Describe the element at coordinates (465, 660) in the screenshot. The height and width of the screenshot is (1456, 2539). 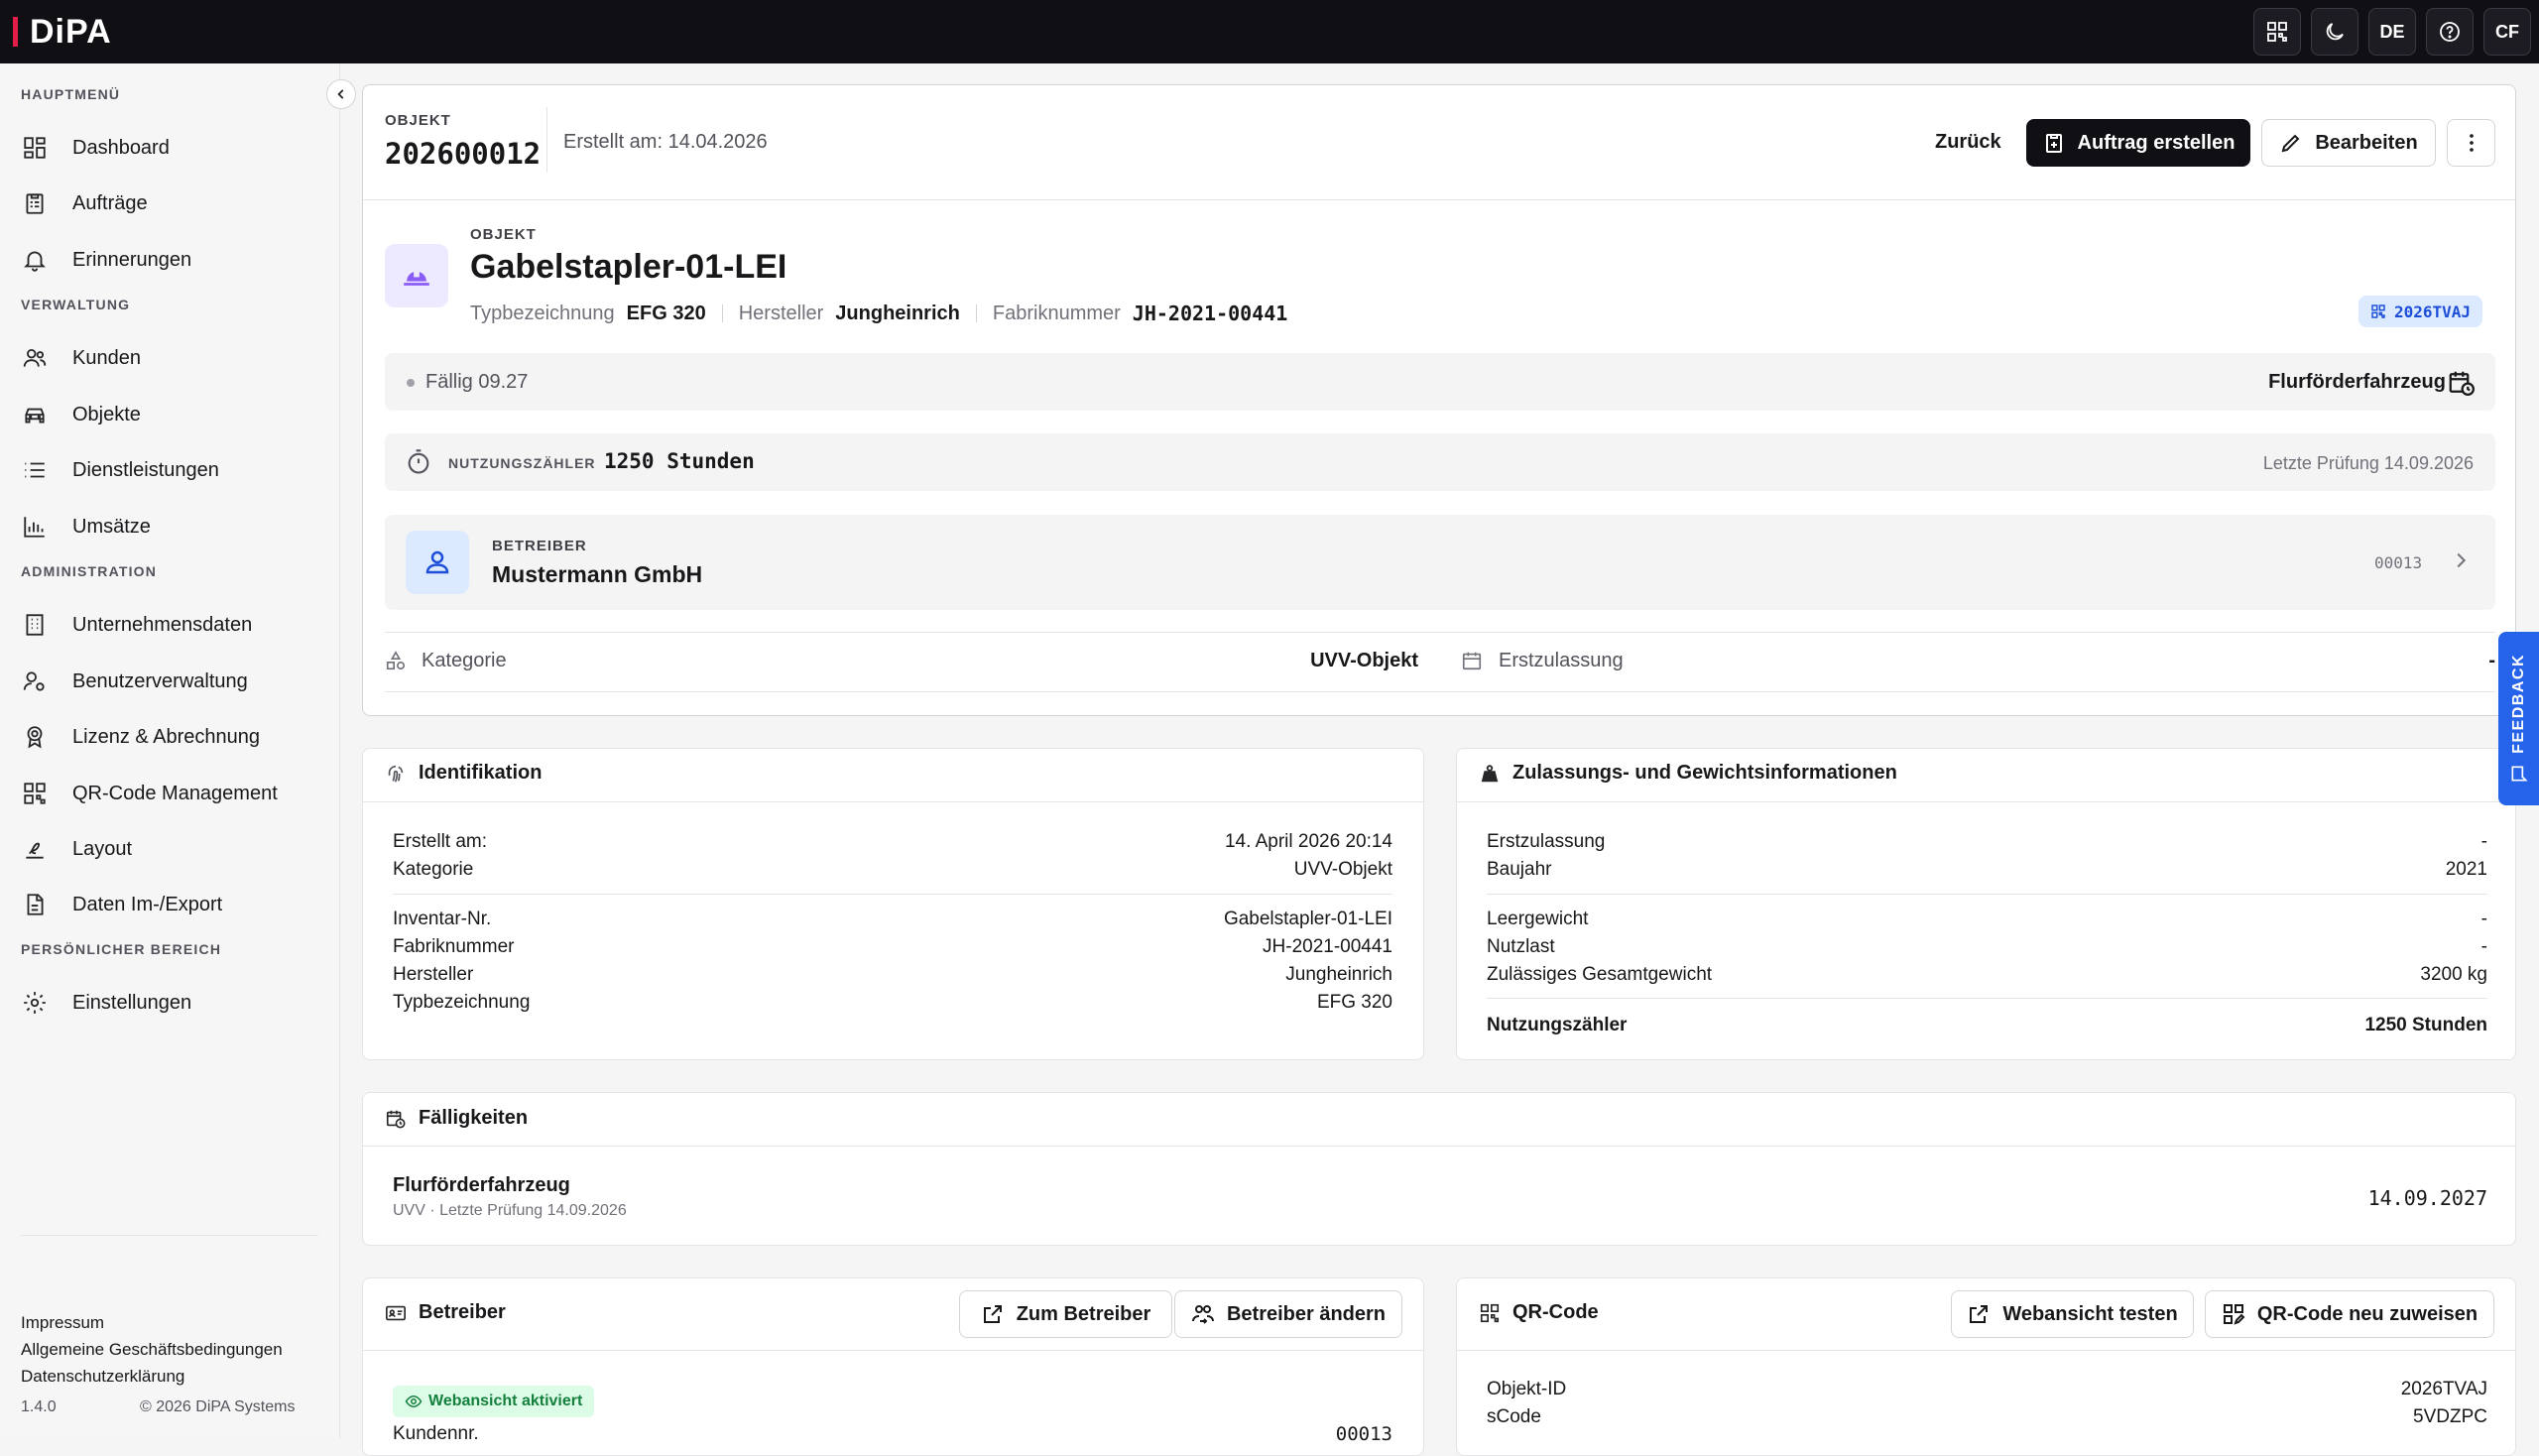
I see `category-label: Kategorie` at that location.